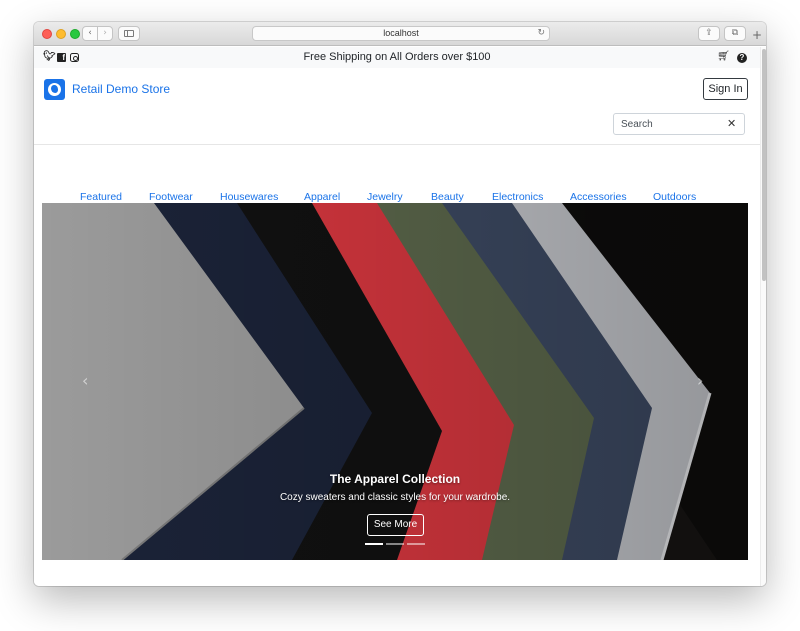  I want to click on carousel-indicators, so click(396, 544).